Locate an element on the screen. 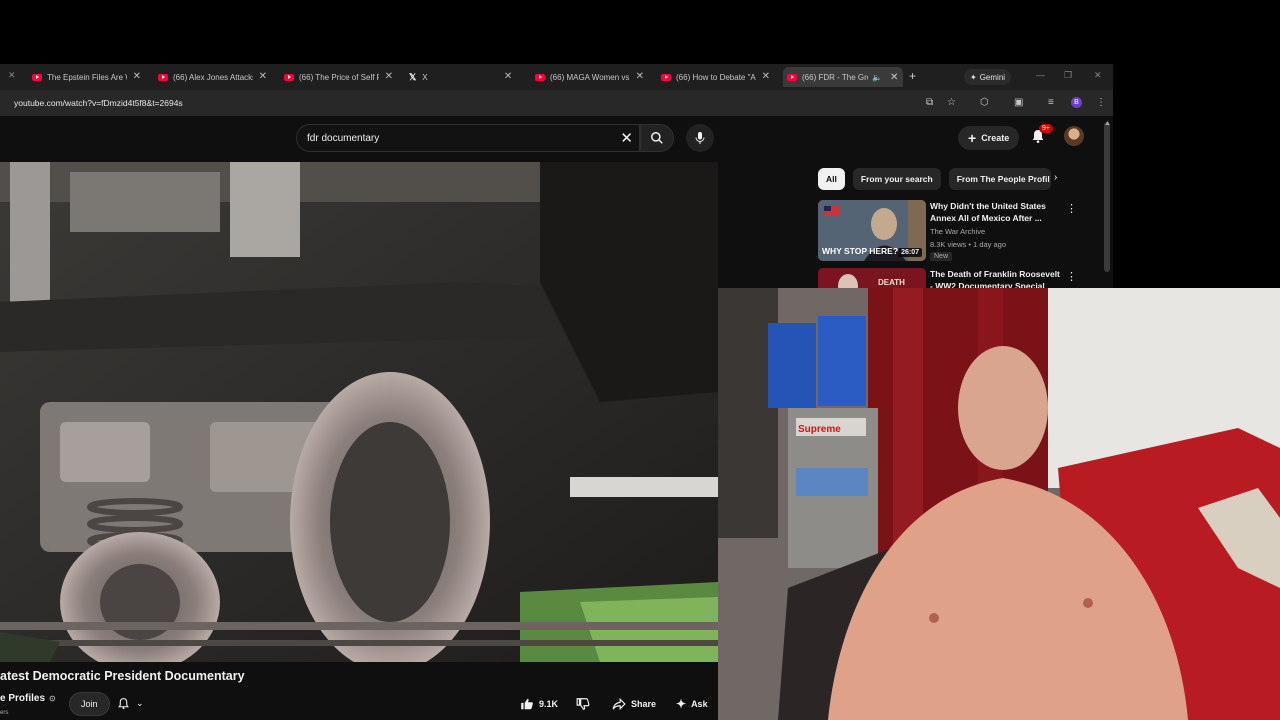 This screenshot has width=1280, height=720. split-view-icon: ▣ is located at coordinates (1018, 102).